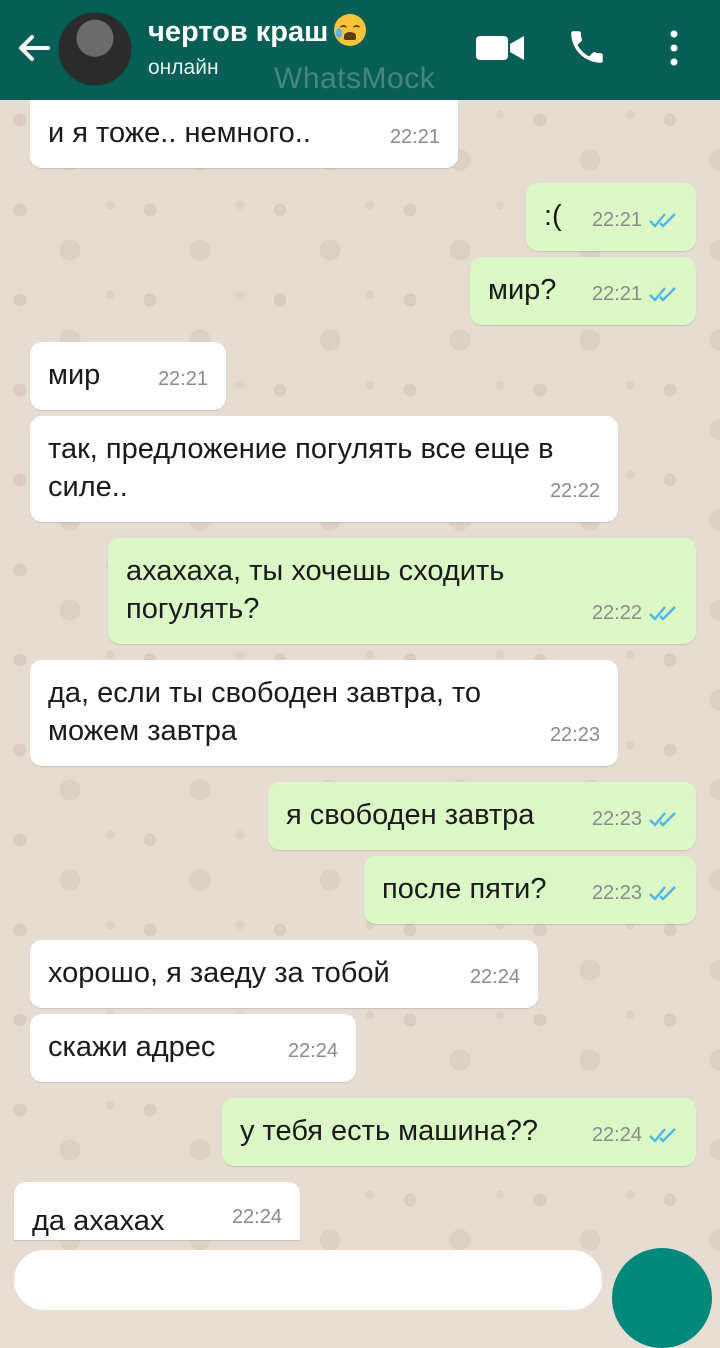  I want to click on message-input, so click(308, 1280).